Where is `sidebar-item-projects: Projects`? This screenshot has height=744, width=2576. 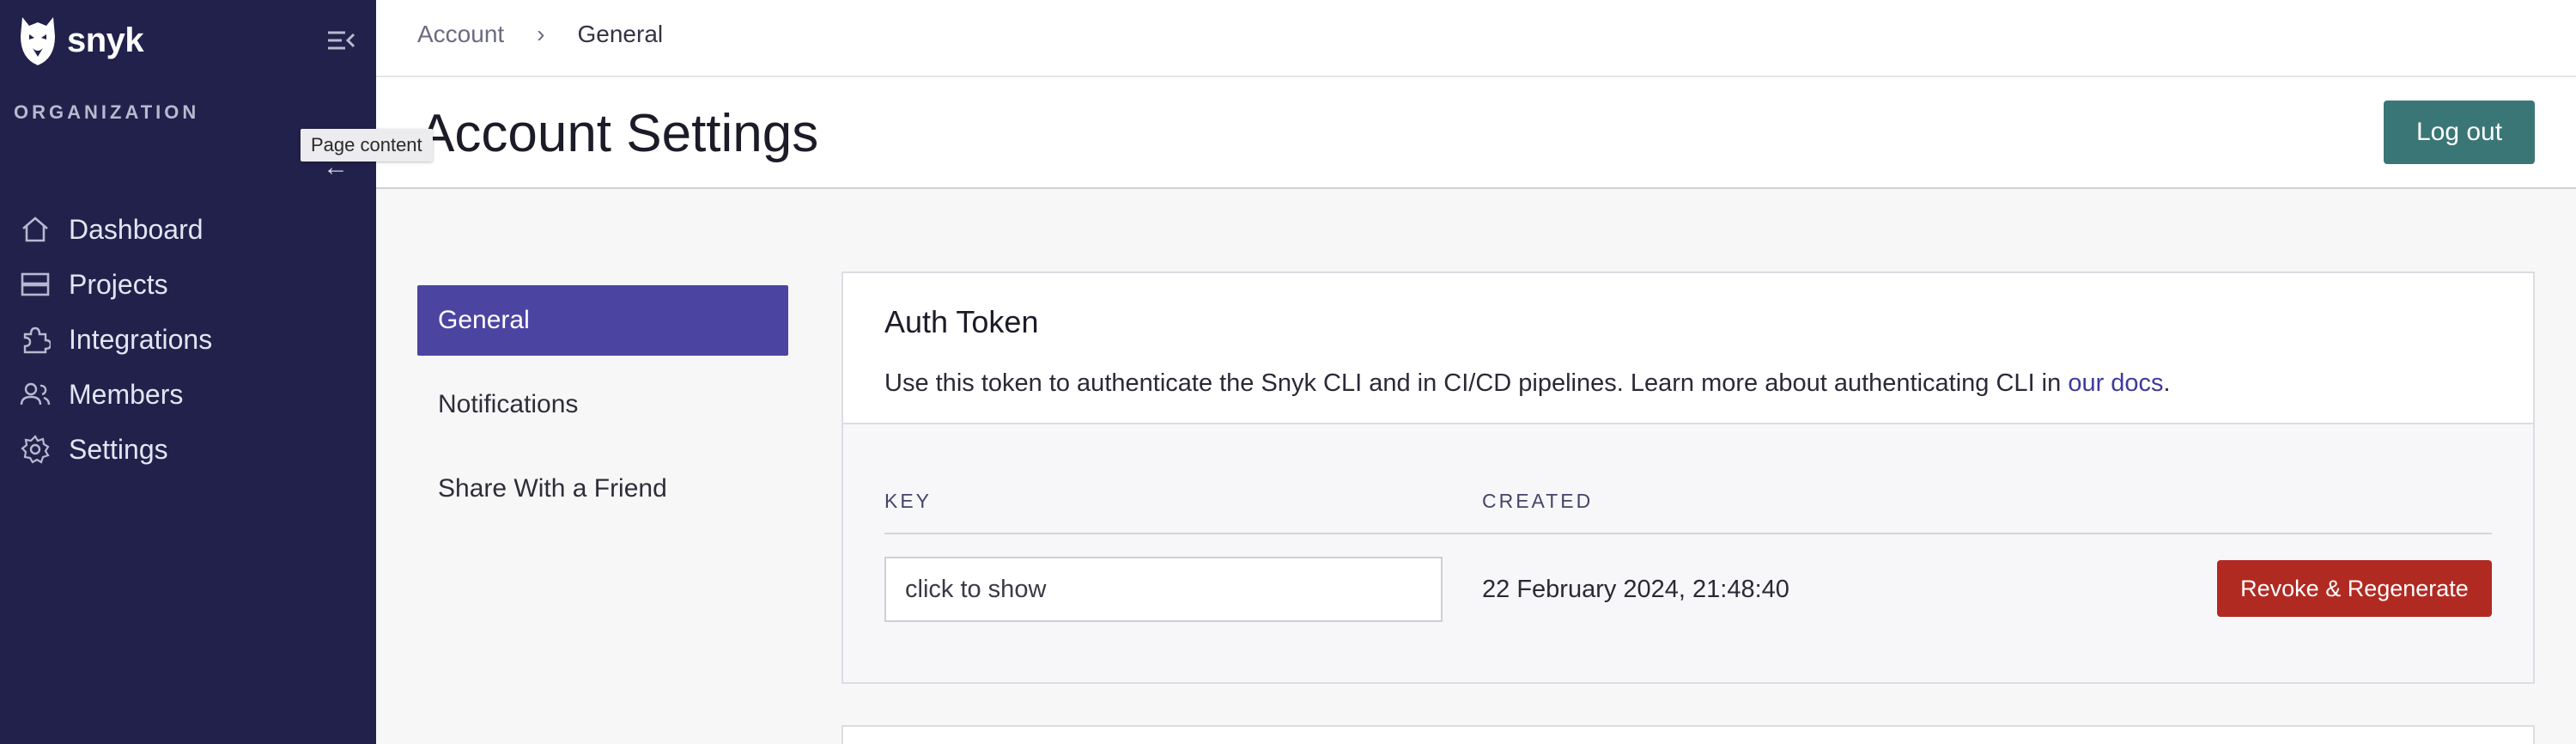 sidebar-item-projects: Projects is located at coordinates (116, 284).